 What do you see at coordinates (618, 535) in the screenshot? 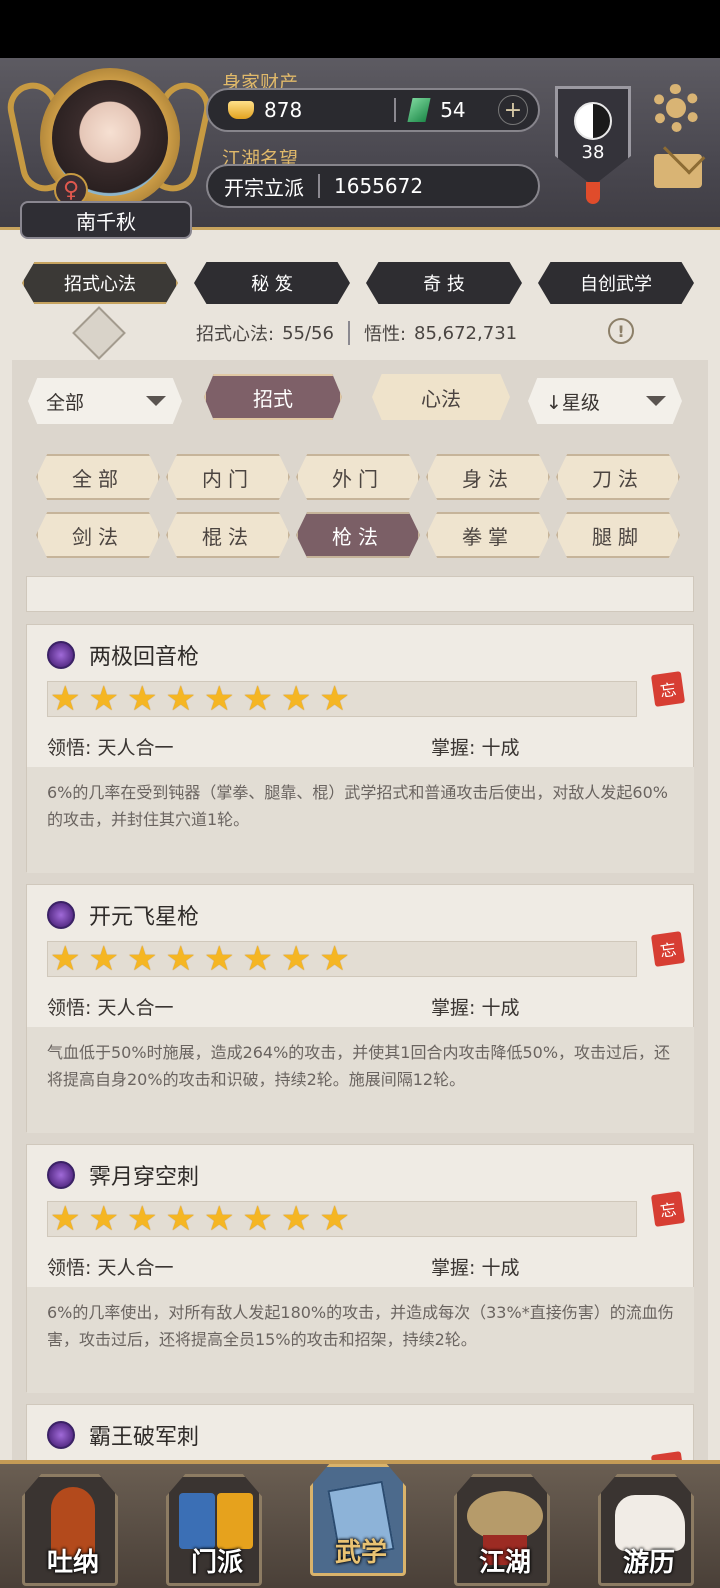
I see `filter-leg: 腿脚` at bounding box center [618, 535].